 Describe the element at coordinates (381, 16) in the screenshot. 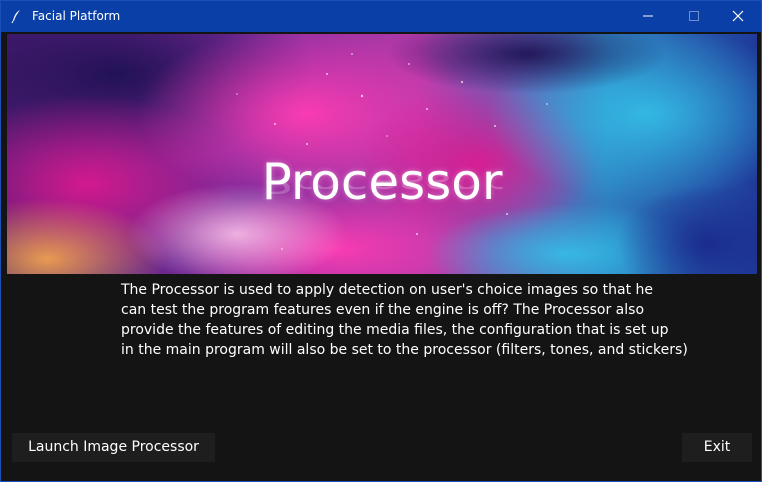

I see `title-bar: Facial Platform` at that location.